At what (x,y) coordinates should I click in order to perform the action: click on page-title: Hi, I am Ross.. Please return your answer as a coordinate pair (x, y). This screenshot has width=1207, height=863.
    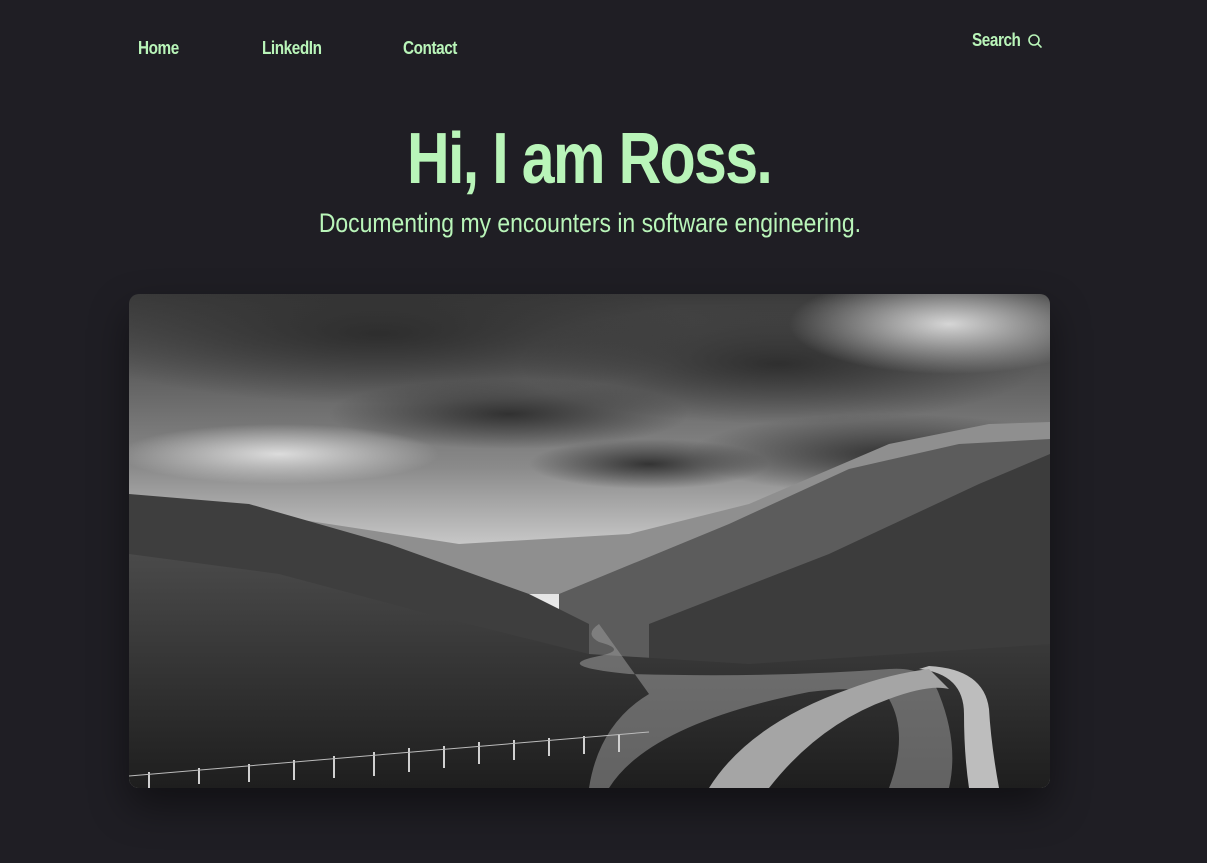
    Looking at the image, I should click on (589, 159).